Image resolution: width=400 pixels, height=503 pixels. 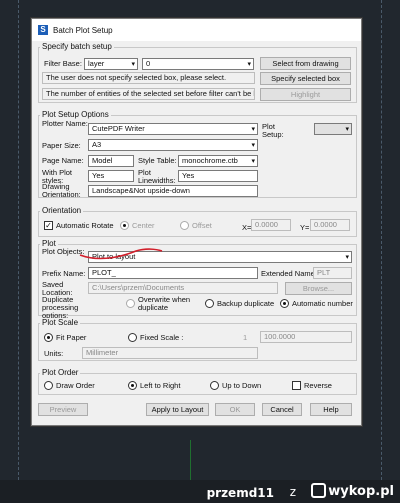 What do you see at coordinates (273, 130) in the screenshot?
I see `plot-setup-label: Plot Setup:` at bounding box center [273, 130].